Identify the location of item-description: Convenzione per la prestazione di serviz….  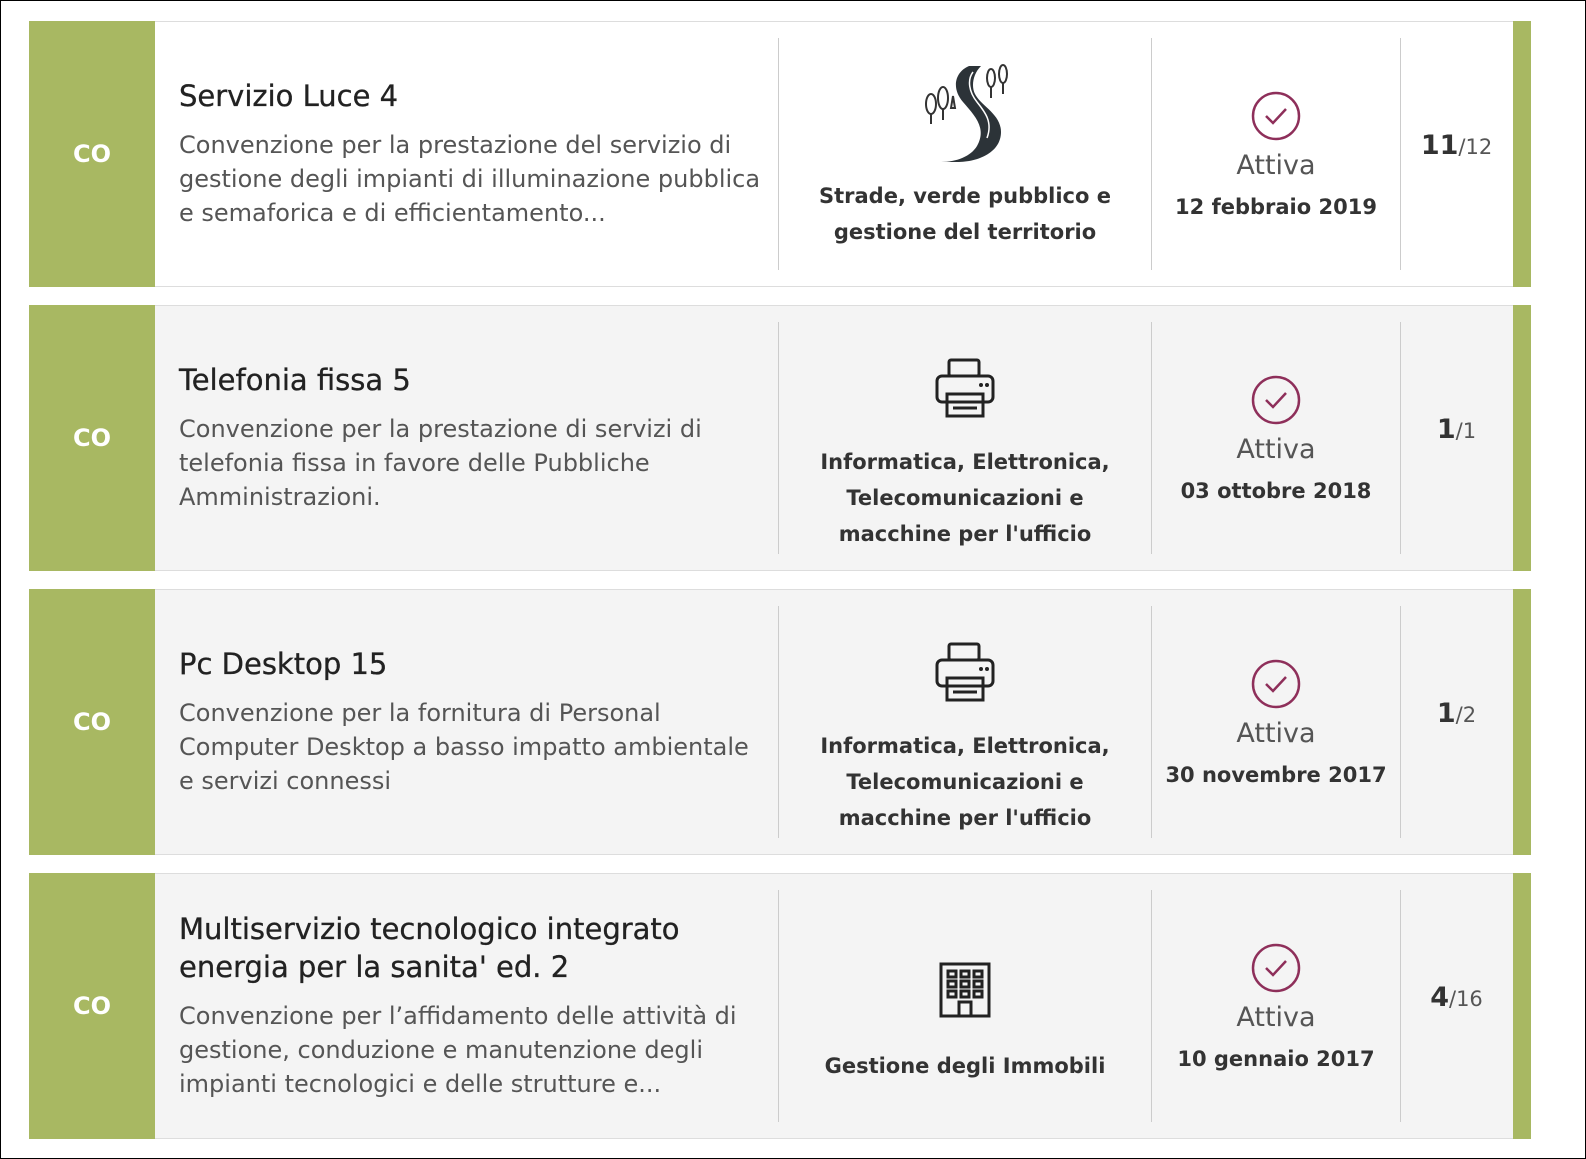
(440, 462).